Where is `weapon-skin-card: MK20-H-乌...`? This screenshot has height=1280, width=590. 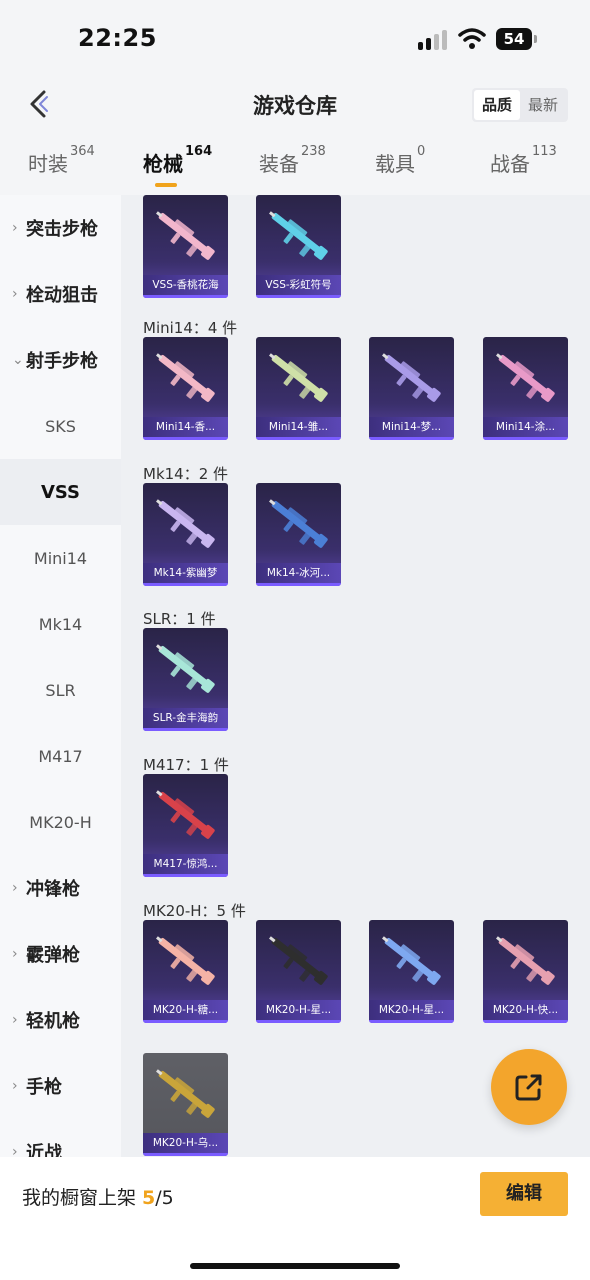 weapon-skin-card: MK20-H-乌... is located at coordinates (185, 1104).